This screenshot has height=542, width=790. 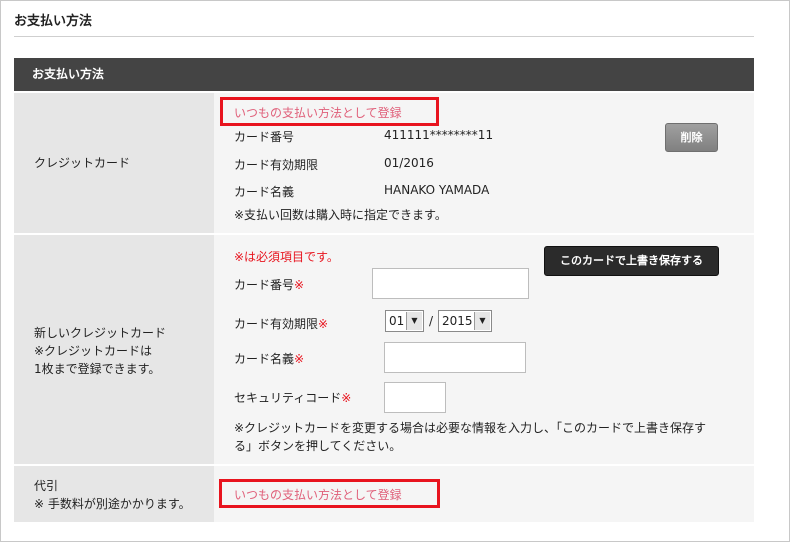 I want to click on expiry-year-select: 2015 ▼, so click(x=465, y=321).